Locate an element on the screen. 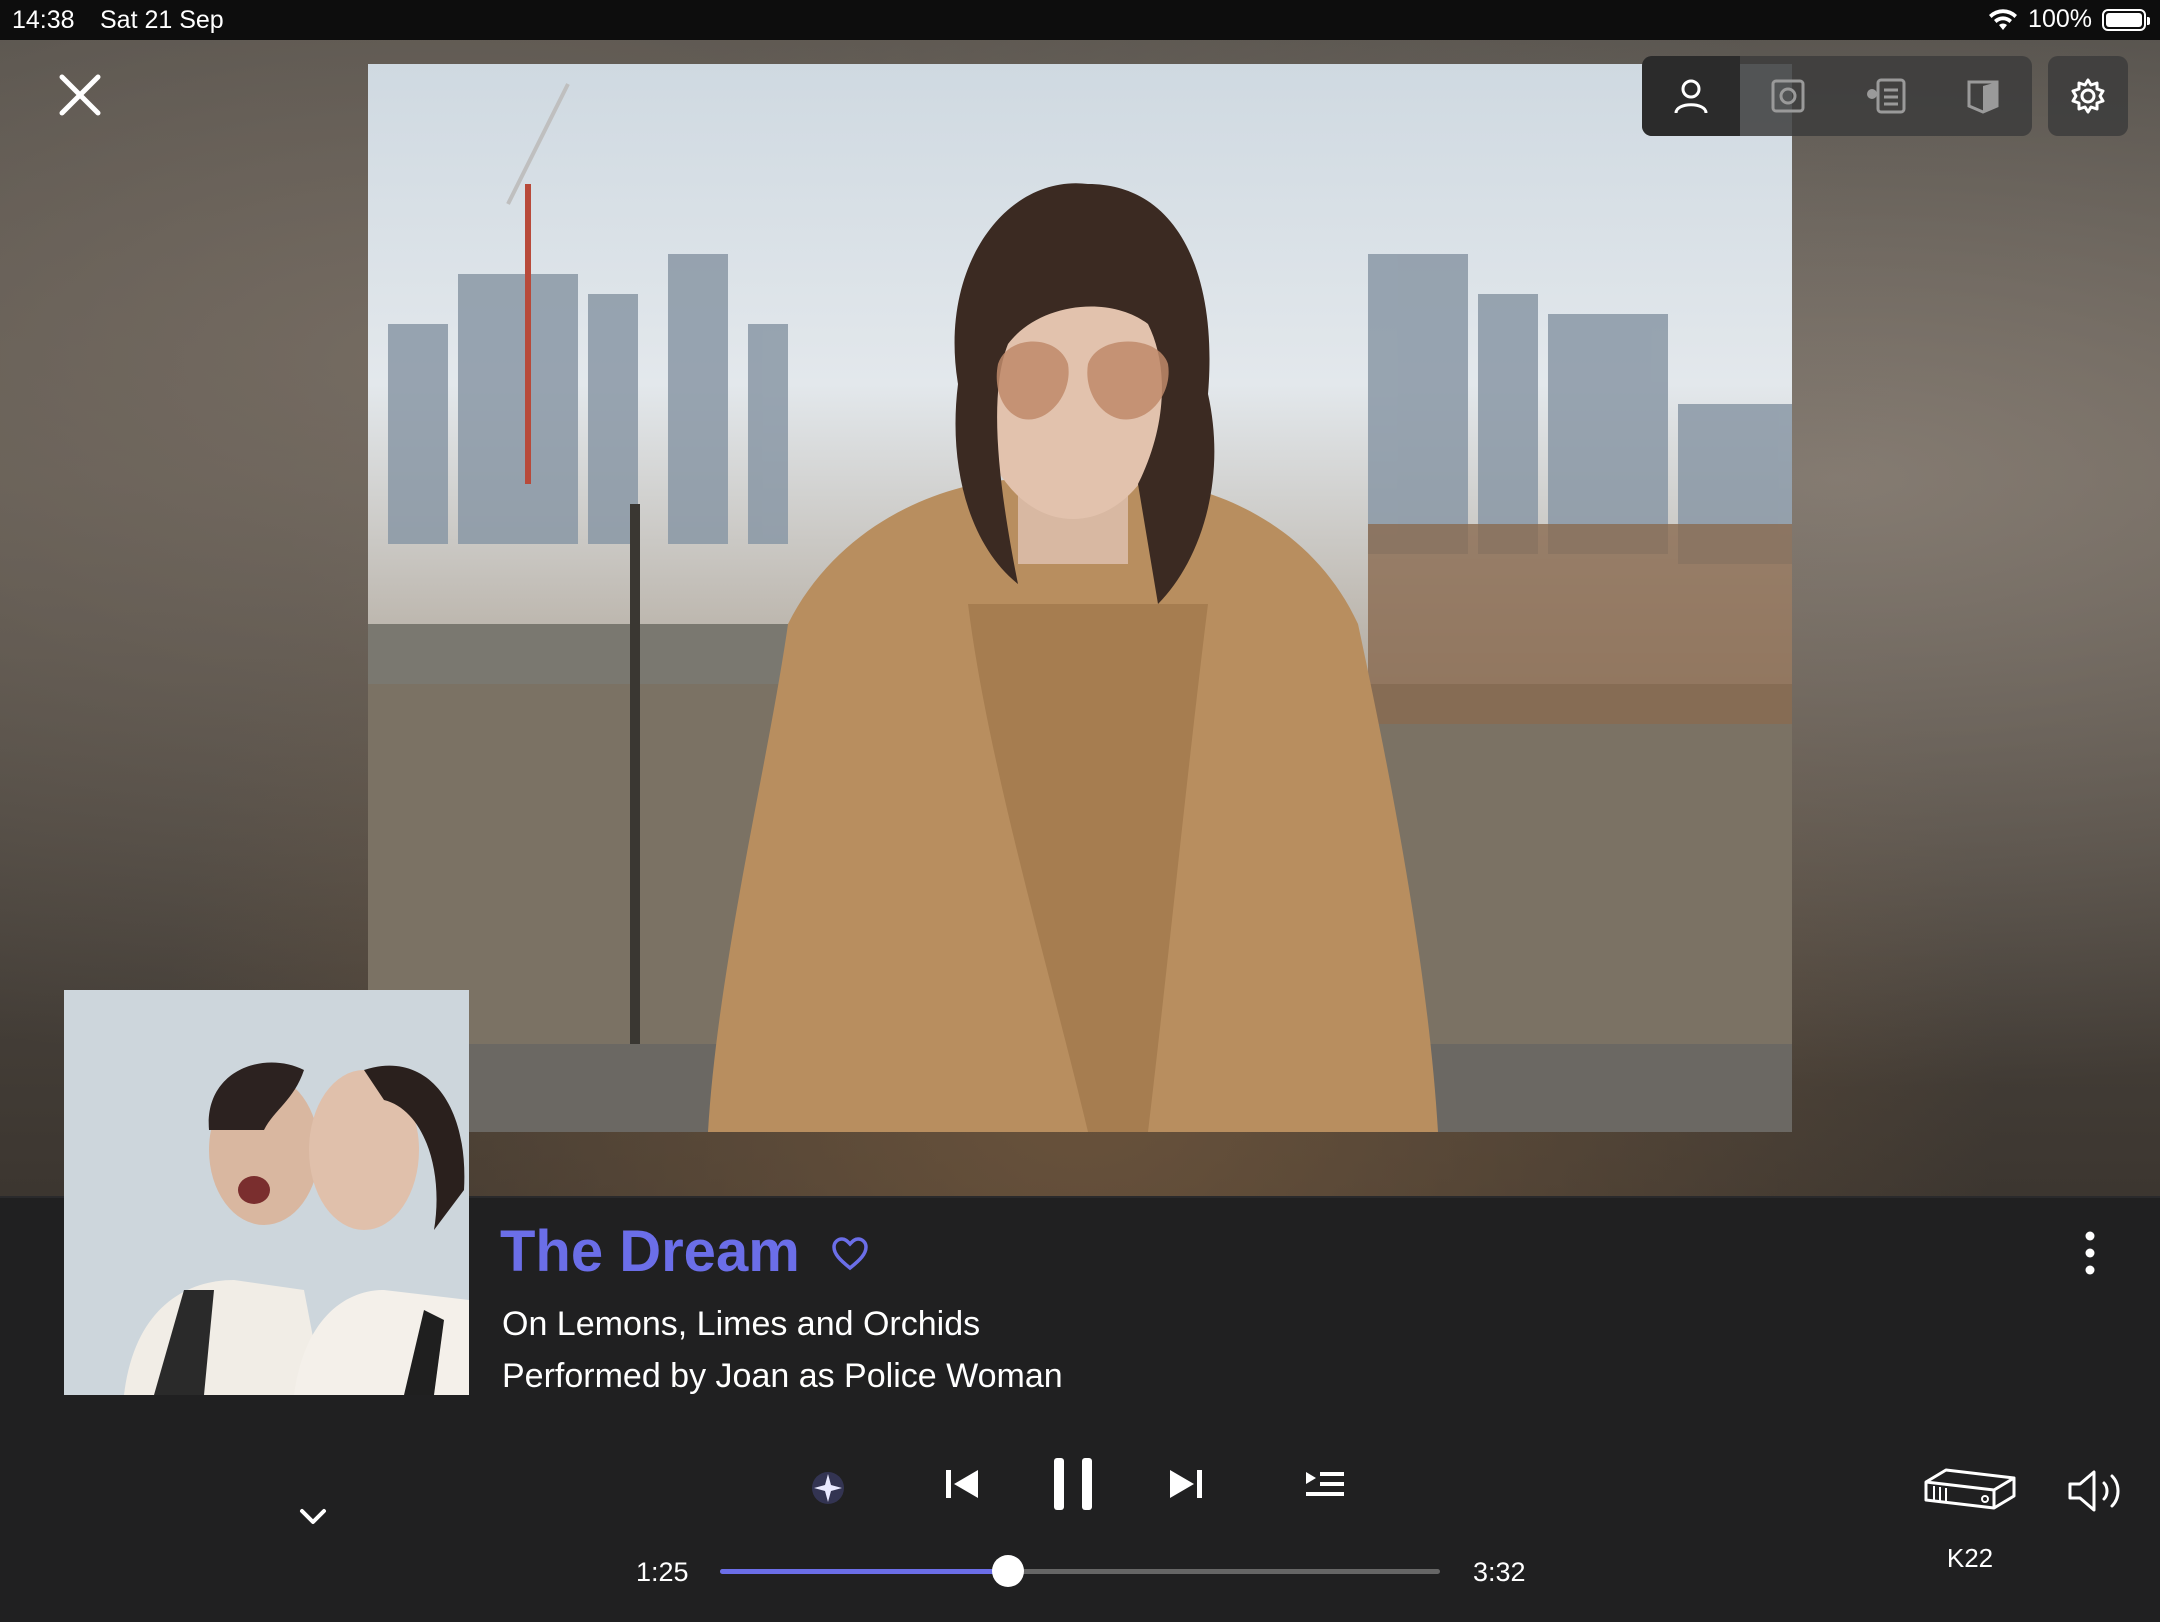  close-icon is located at coordinates (80, 95).